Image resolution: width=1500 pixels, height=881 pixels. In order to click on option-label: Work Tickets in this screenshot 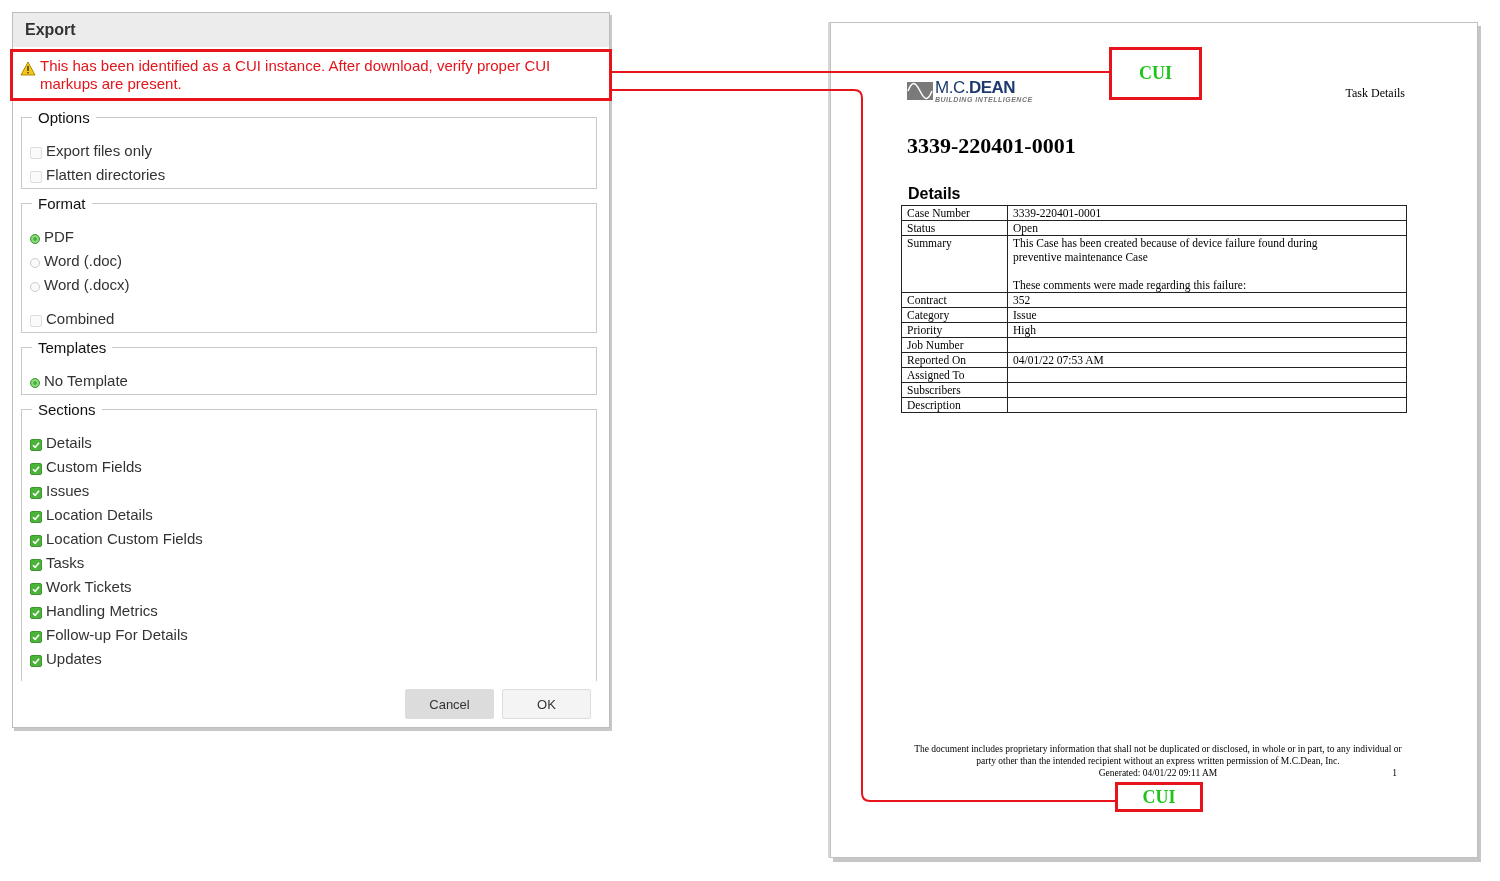, I will do `click(89, 587)`.